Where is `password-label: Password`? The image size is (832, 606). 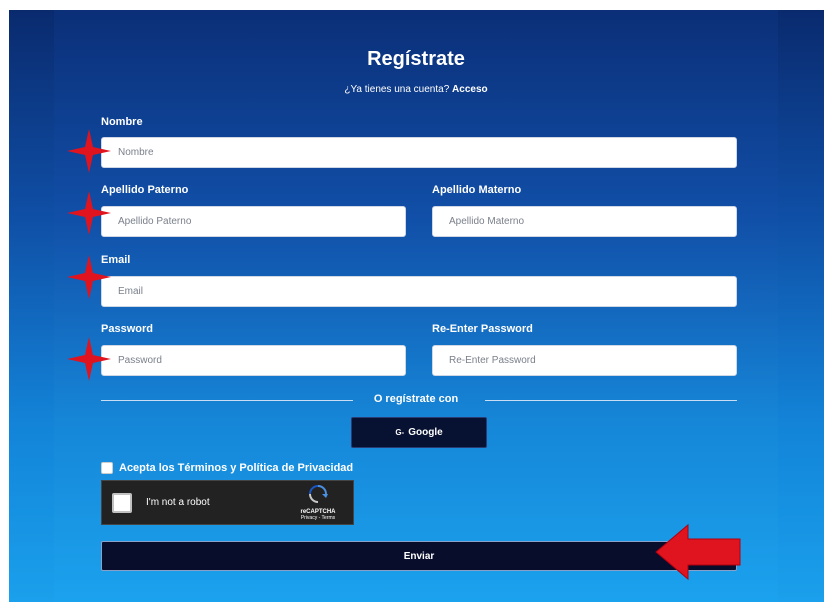 password-label: Password is located at coordinates (127, 329).